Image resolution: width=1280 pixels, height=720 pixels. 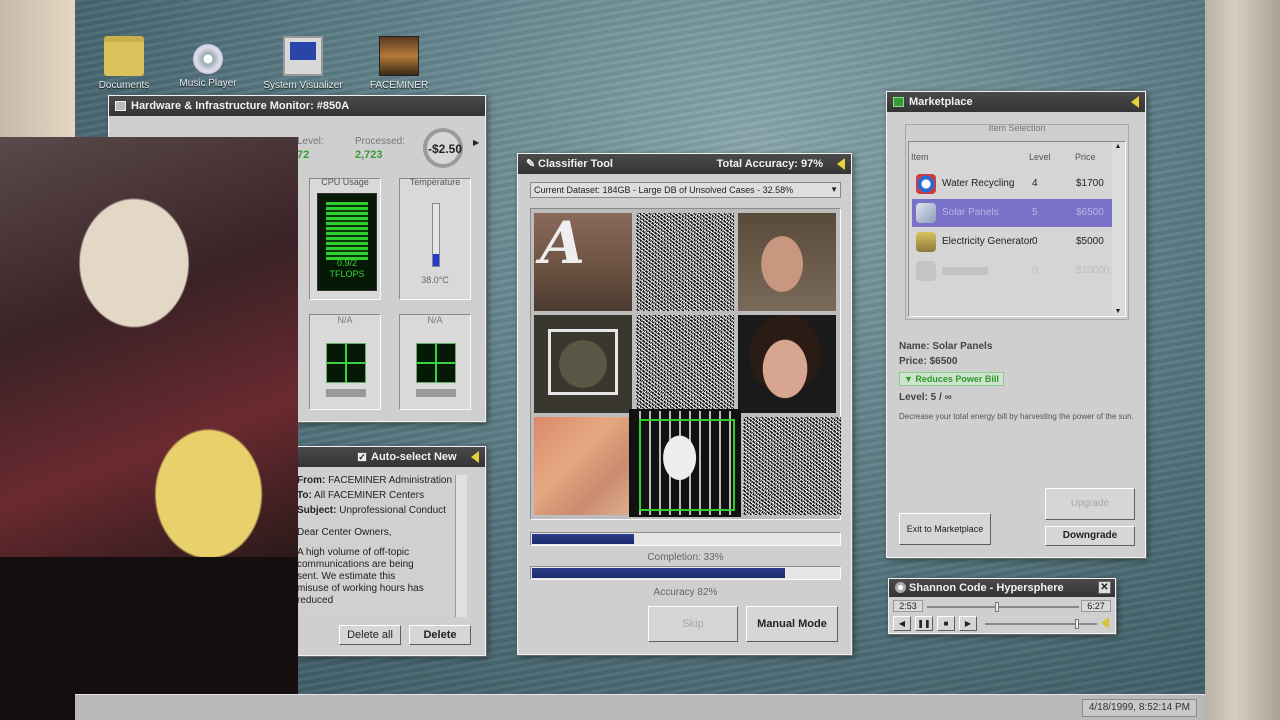 I want to click on desktop-icon-documents: Documents, so click(x=124, y=63).